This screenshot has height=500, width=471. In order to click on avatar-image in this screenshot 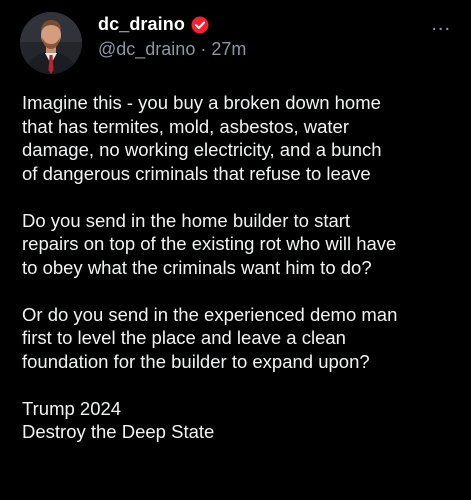, I will do `click(51, 43)`.